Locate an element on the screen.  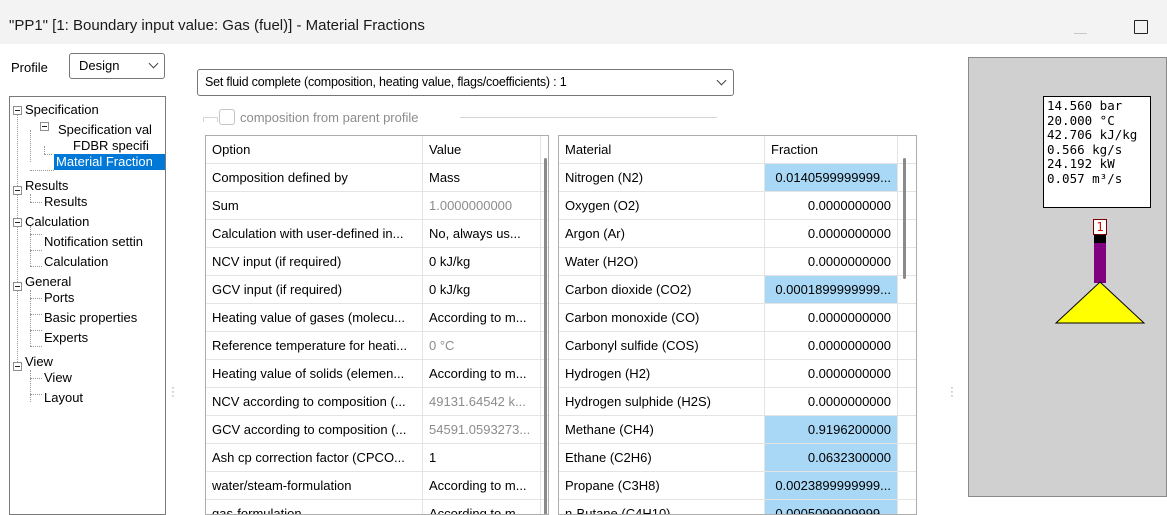
material-name-cell: Methane (CH4) is located at coordinates (662, 429).